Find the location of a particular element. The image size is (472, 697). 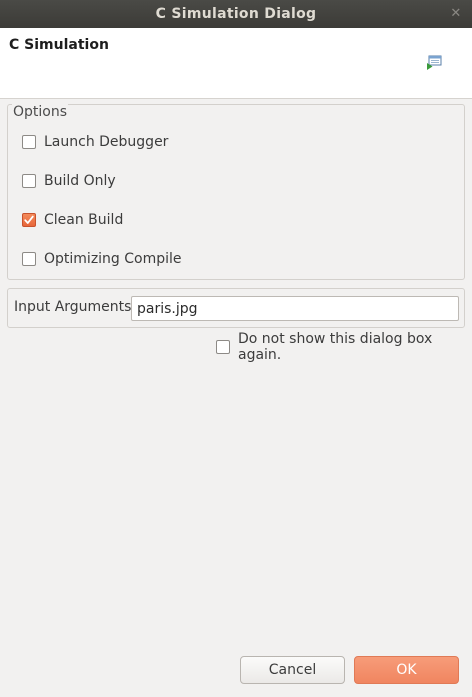

dialog-title: C Simulation is located at coordinates (59, 45).